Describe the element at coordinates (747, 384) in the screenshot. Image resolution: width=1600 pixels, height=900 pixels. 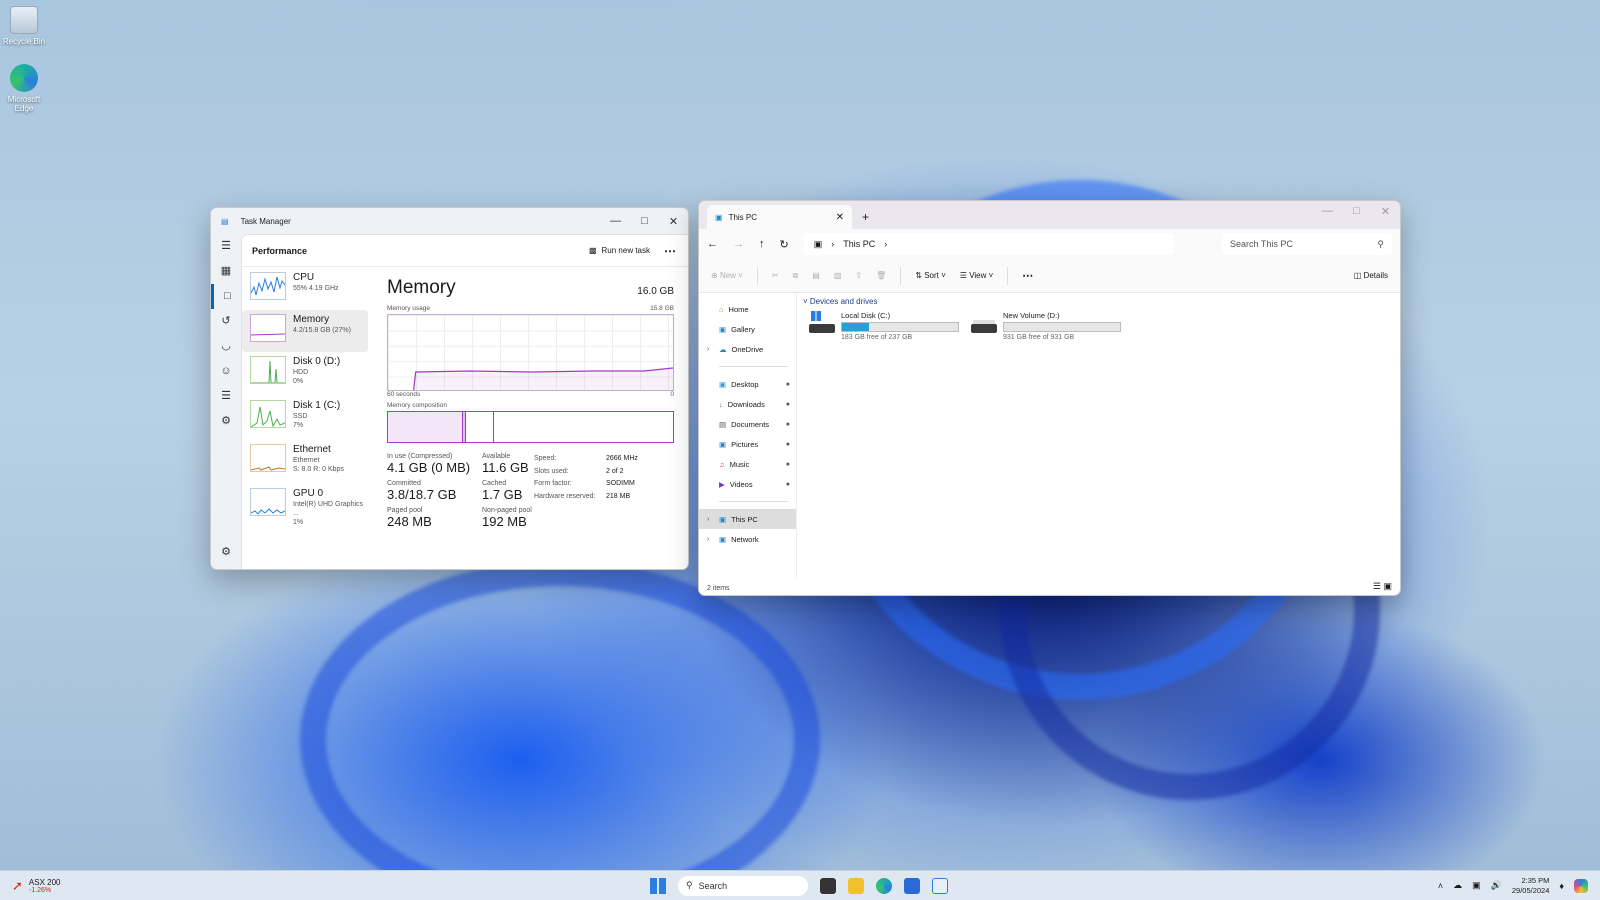
I see `nav-desktop: ▣ Desktop ●` at that location.